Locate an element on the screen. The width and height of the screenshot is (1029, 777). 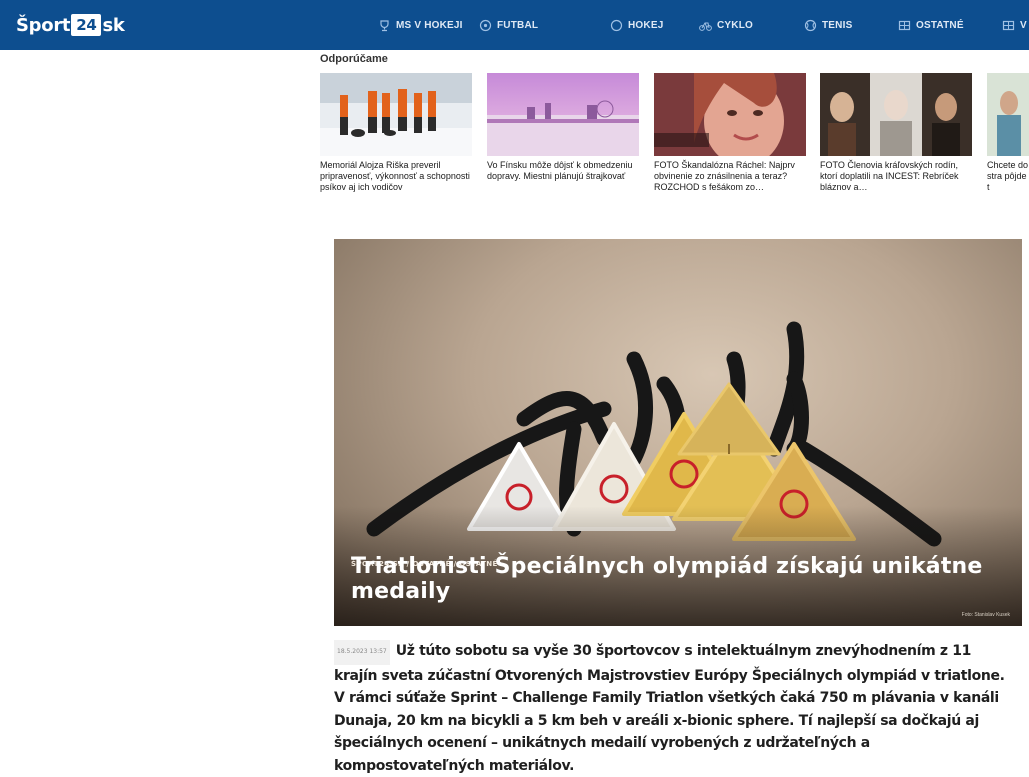
site-logo: Šport 24 sk is located at coordinates (70, 25).